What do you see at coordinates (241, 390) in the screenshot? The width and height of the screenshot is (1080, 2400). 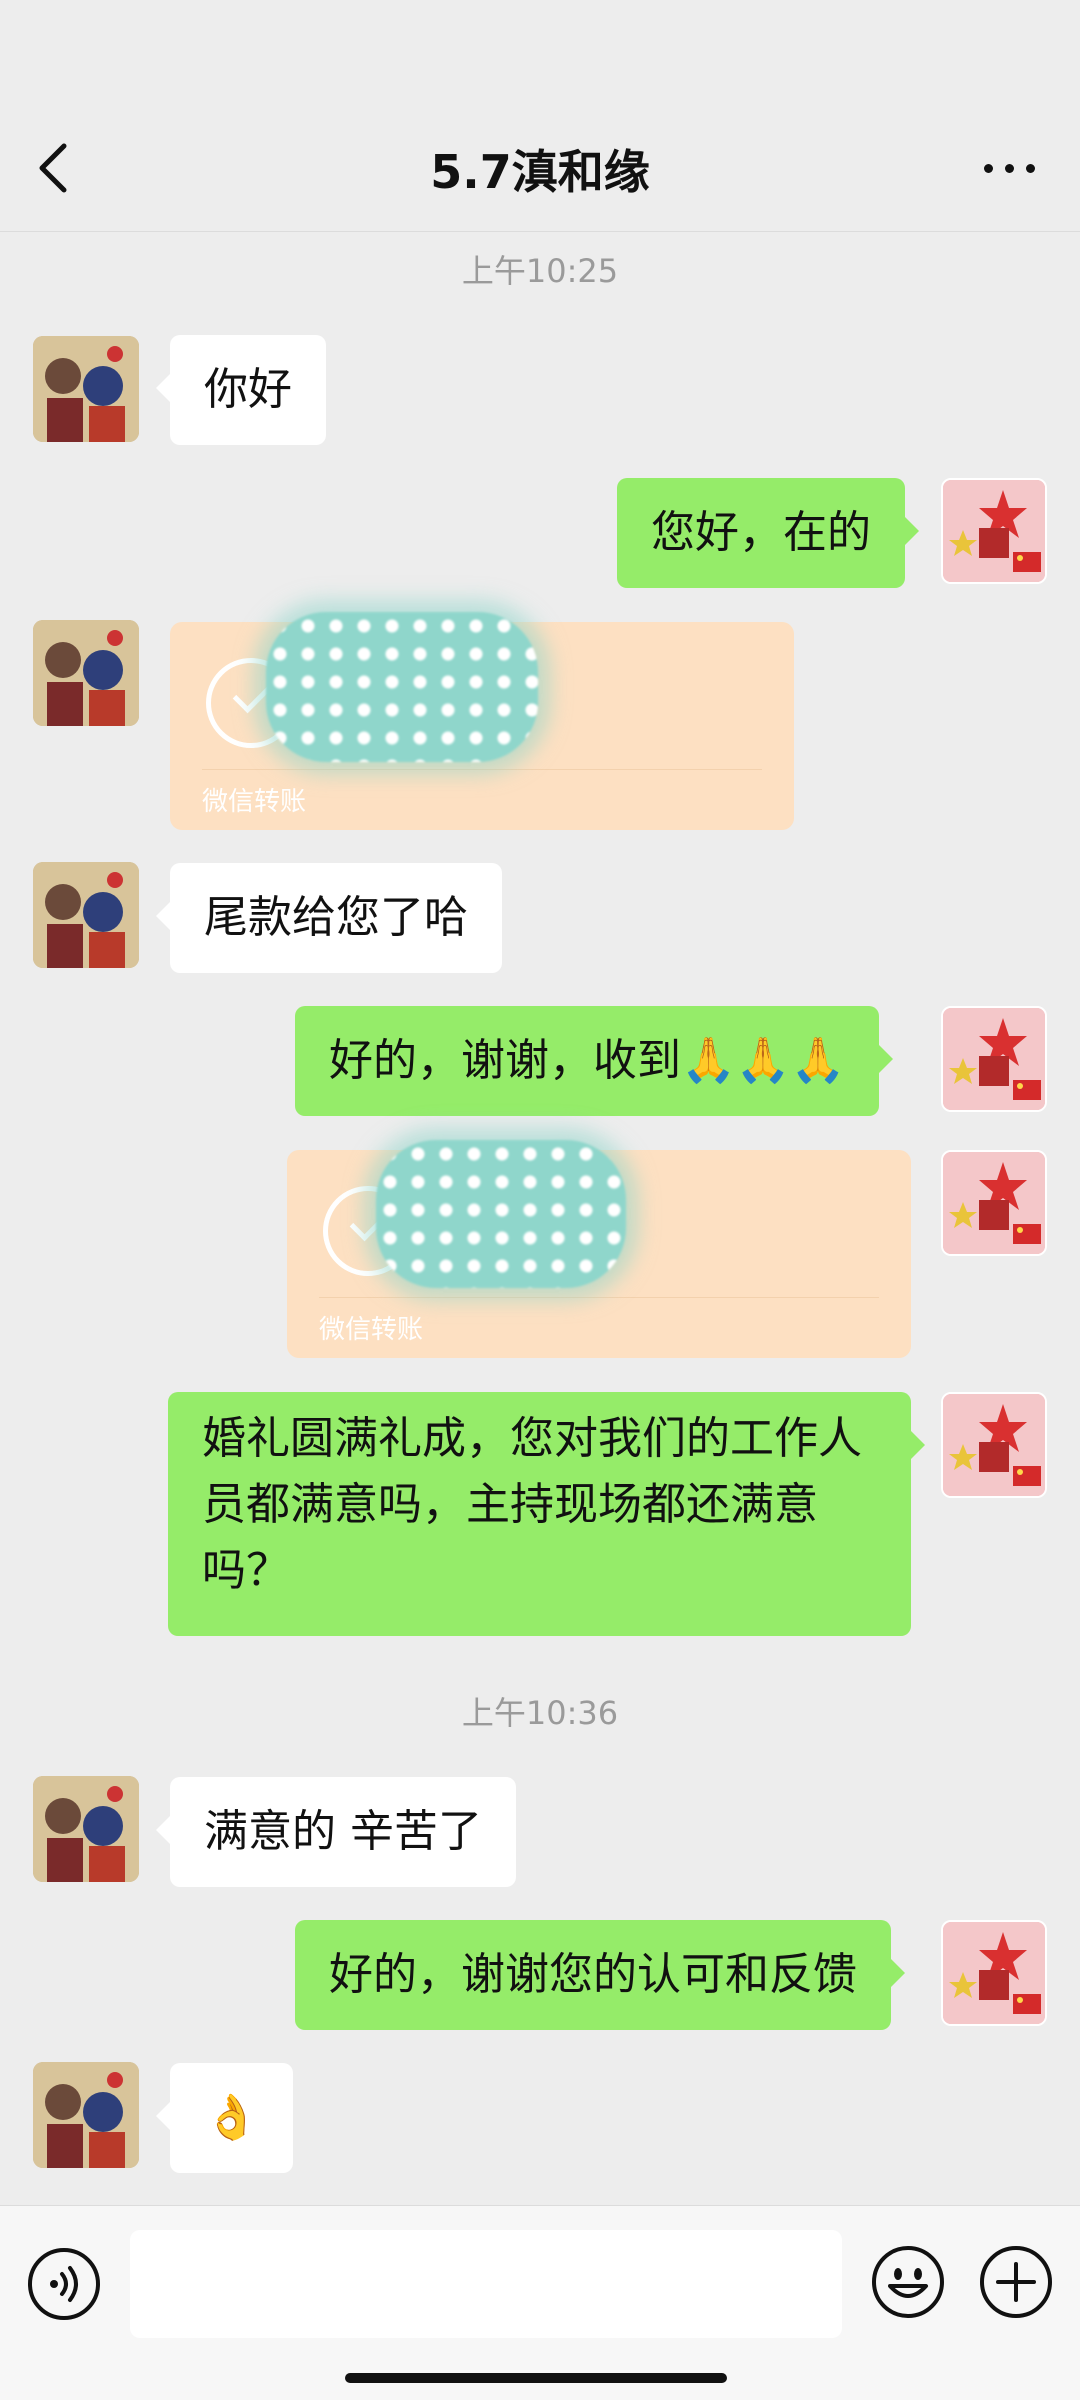 I see `message-bubble: 你好` at bounding box center [241, 390].